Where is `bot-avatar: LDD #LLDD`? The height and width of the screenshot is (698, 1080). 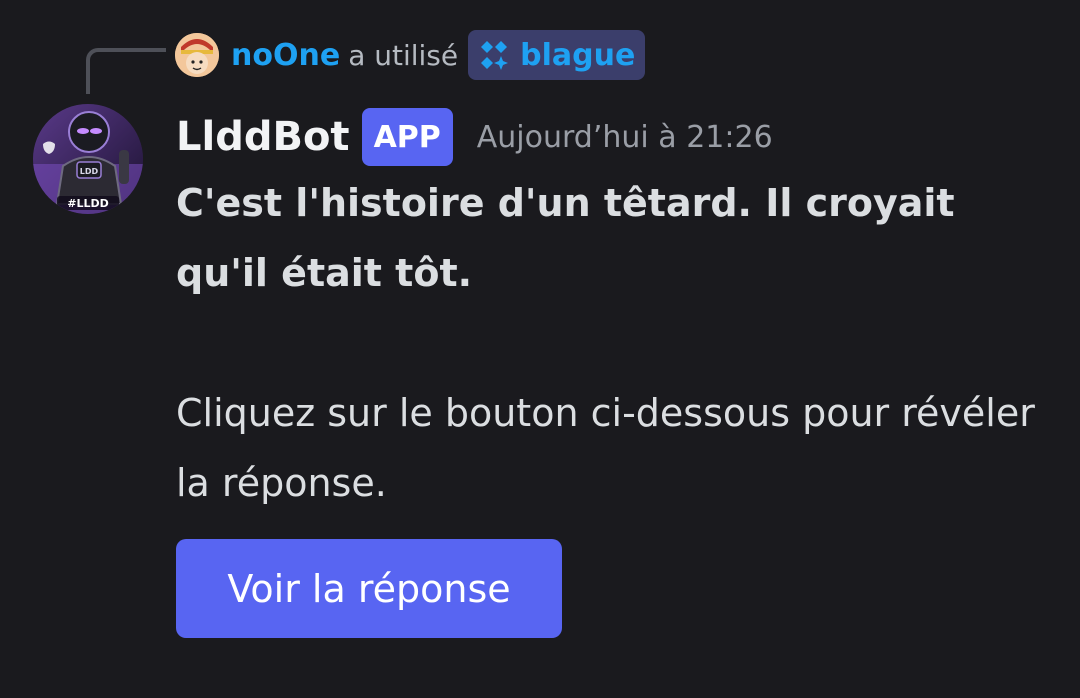 bot-avatar: LDD #LLDD is located at coordinates (88, 159).